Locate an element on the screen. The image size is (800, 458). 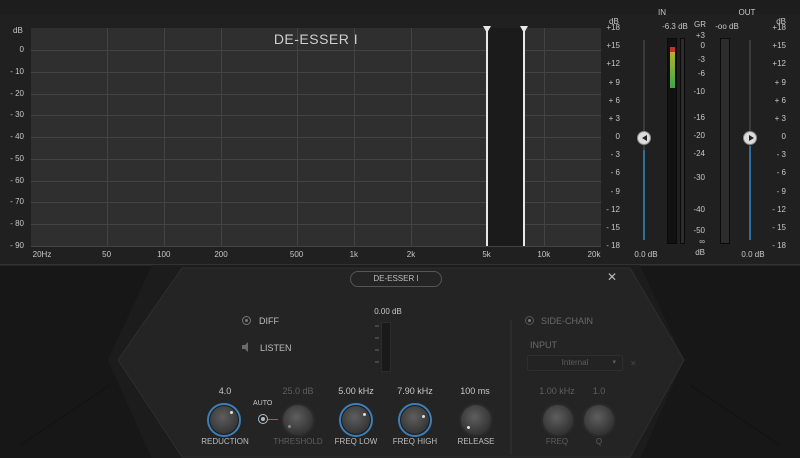
out-scale-label: - 18 is located at coordinates (779, 245).